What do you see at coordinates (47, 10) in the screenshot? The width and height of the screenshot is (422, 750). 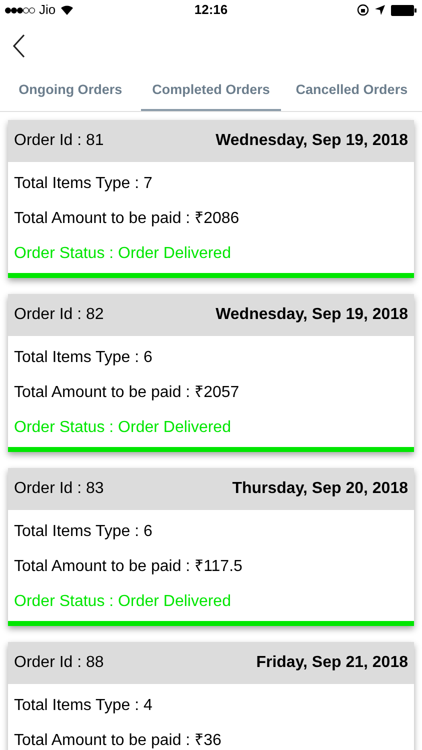 I see `carrier-name: Jio` at bounding box center [47, 10].